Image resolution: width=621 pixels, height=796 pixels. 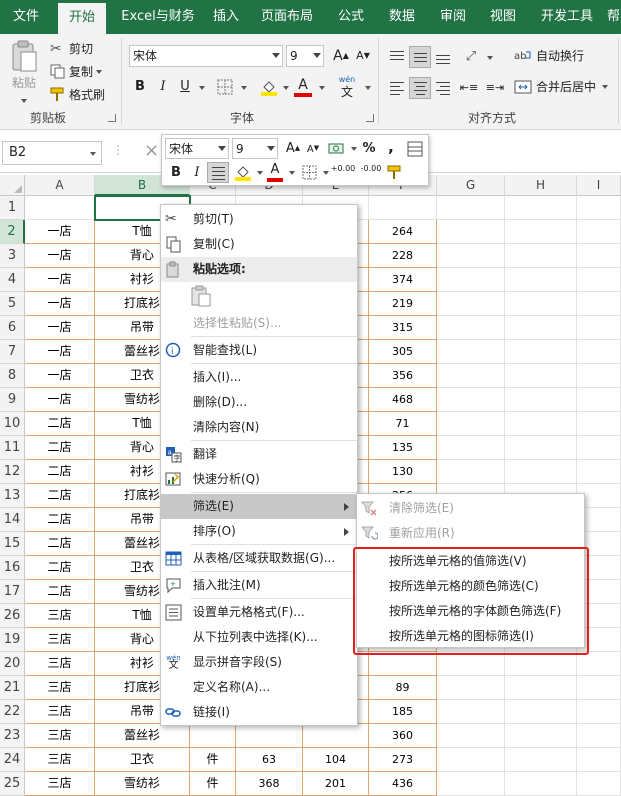 I want to click on tab-excel-finance: Excel与财务, so click(x=158, y=17).